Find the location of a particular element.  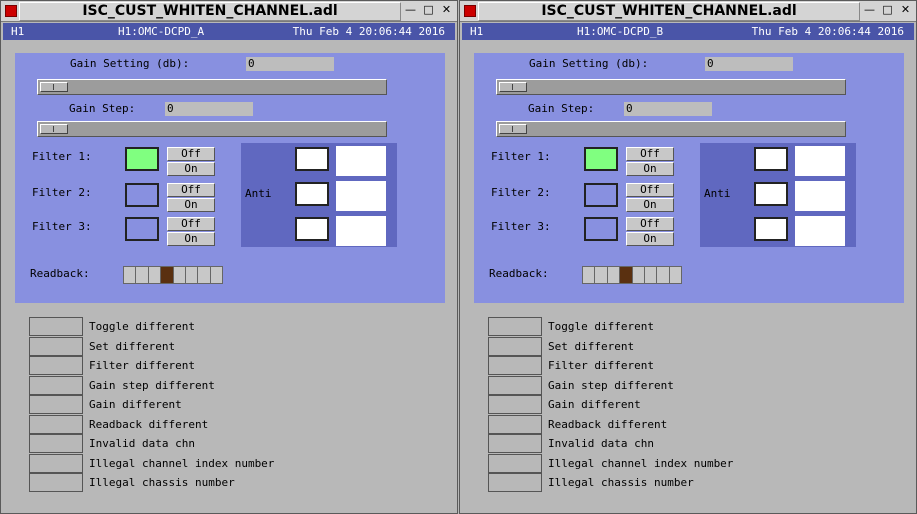

gain-step-label: Gain Step: is located at coordinates (561, 108).